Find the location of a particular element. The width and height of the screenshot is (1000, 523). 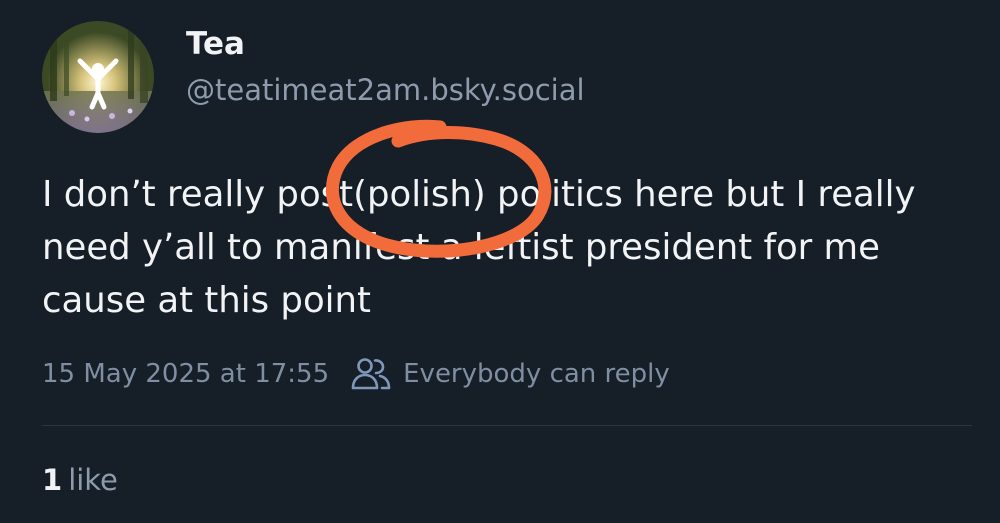

likes-count: 1 is located at coordinates (52, 480).